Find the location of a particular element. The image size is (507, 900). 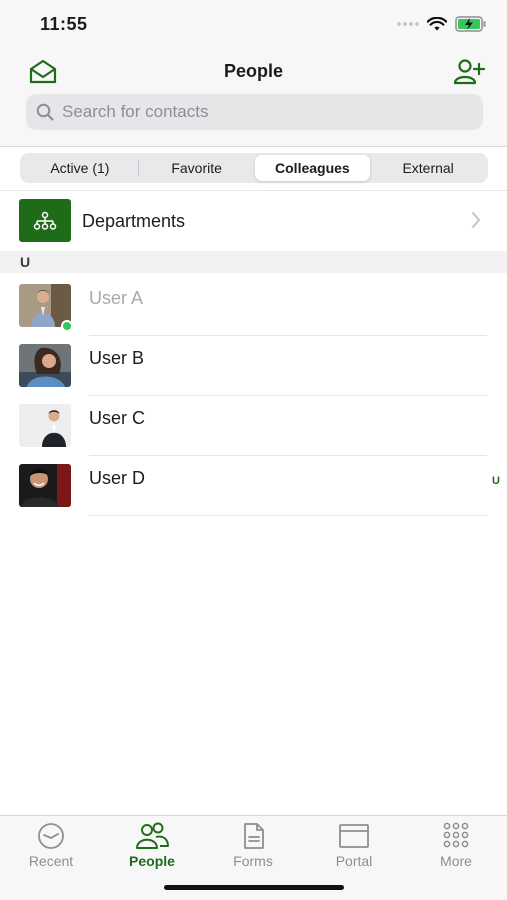

section-index-letter: U is located at coordinates (496, 481).